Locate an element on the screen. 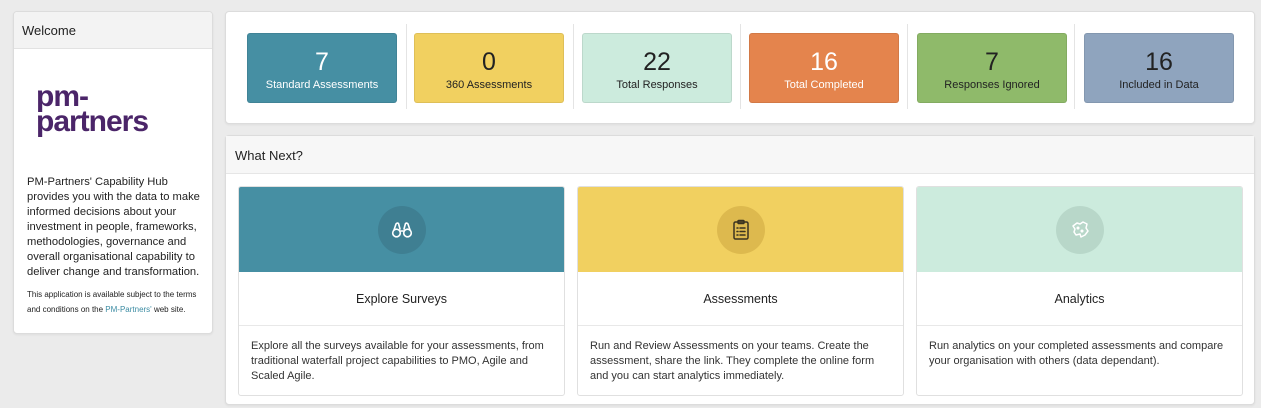 The height and width of the screenshot is (408, 1261). welcome-title: Welcome is located at coordinates (113, 30).